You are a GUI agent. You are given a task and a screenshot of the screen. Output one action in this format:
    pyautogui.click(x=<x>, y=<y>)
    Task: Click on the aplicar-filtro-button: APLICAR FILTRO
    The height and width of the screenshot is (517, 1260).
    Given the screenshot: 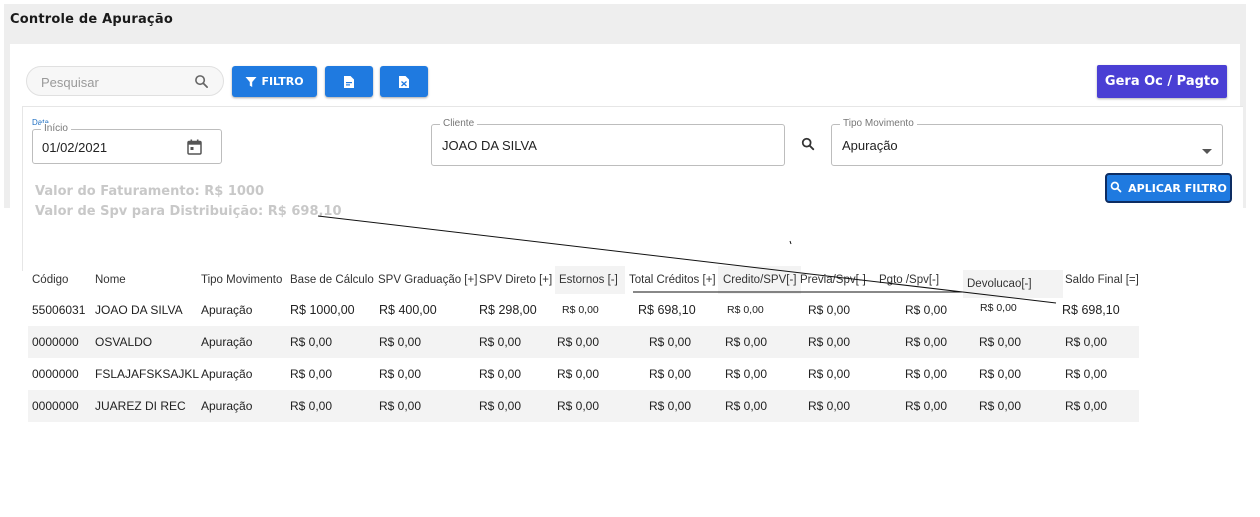 What is the action you would take?
    pyautogui.click(x=1168, y=188)
    